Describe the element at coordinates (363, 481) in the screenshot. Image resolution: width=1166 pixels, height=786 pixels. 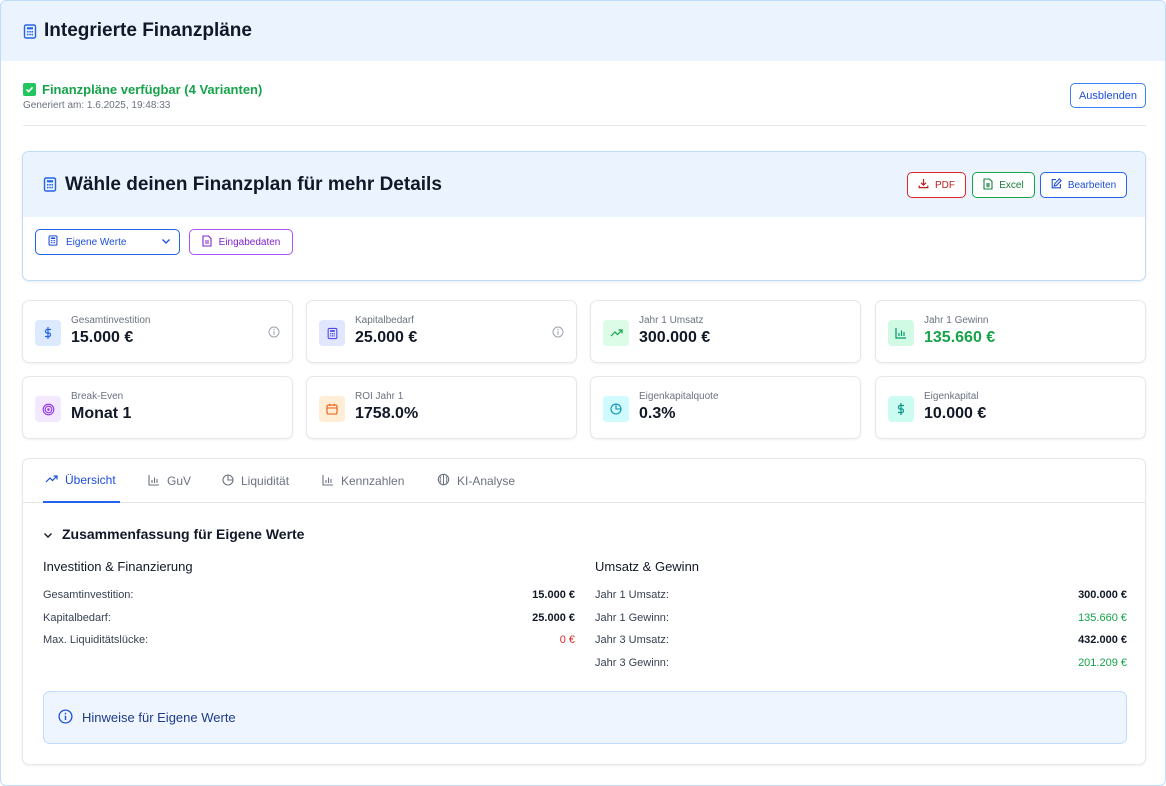
I see `tab-kennzahlen: Kennzahlen` at that location.